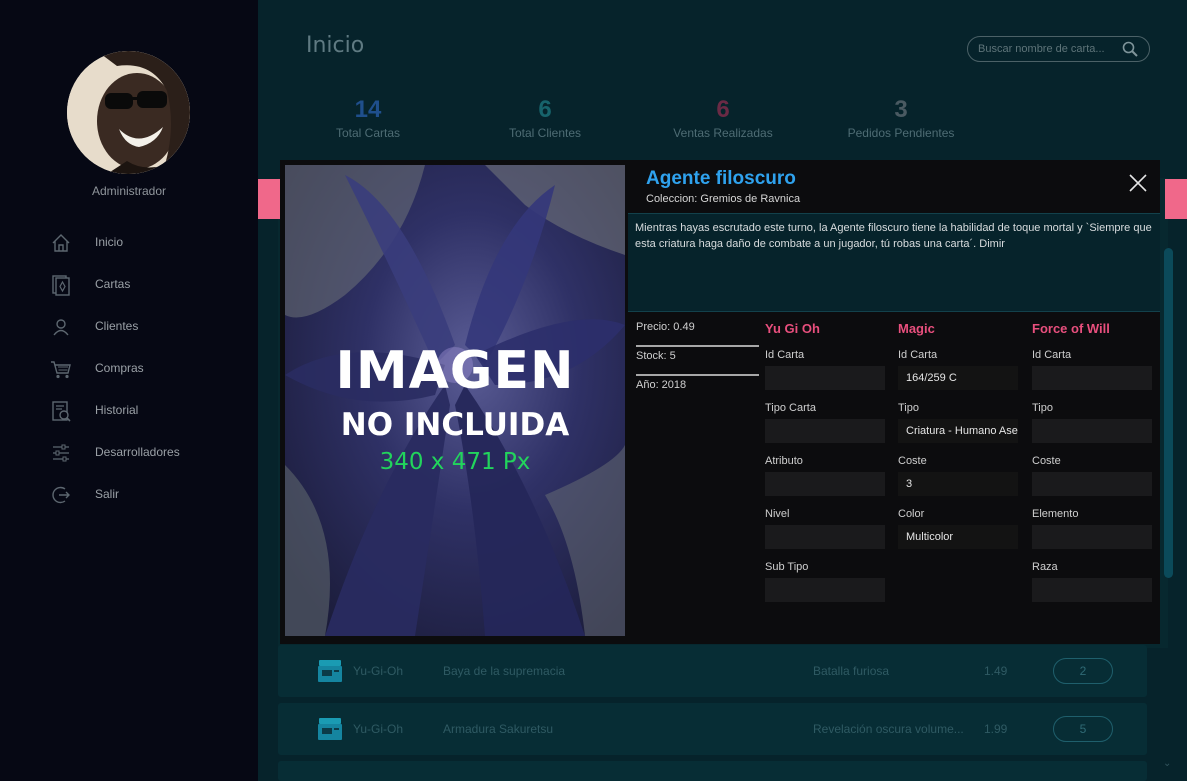  I want to click on username: Administrador, so click(129, 191).